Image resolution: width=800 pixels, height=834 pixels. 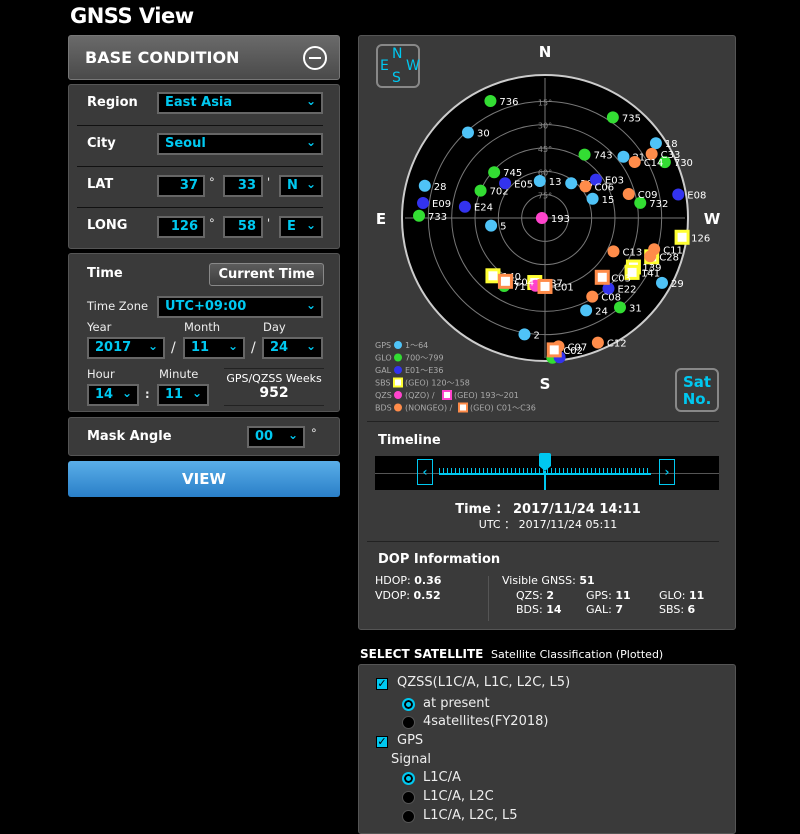 What do you see at coordinates (516, 183) in the screenshot?
I see `satellite-gal-E05: E05` at bounding box center [516, 183].